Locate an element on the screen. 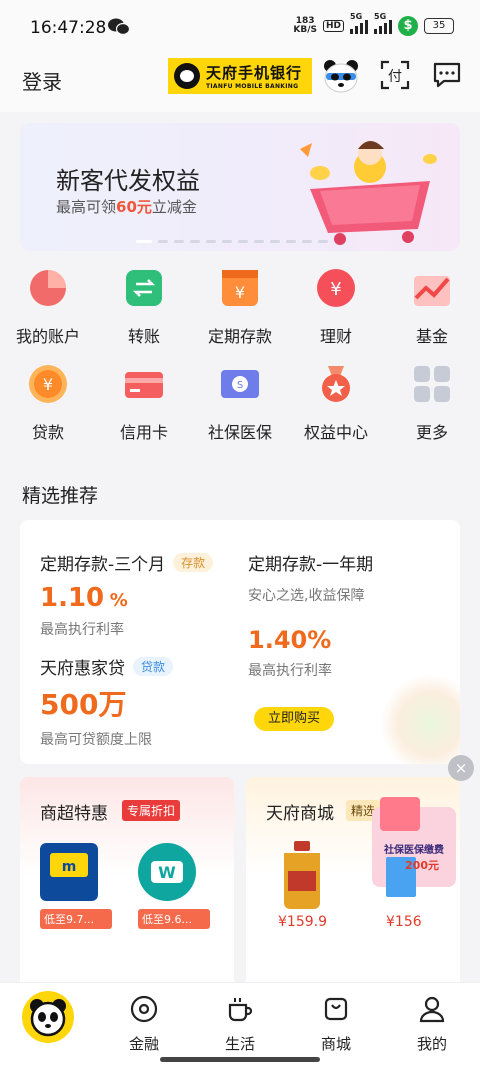 Image resolution: width=480 pixels, height=1072 pixels. svg-text: W is located at coordinates (167, 872).